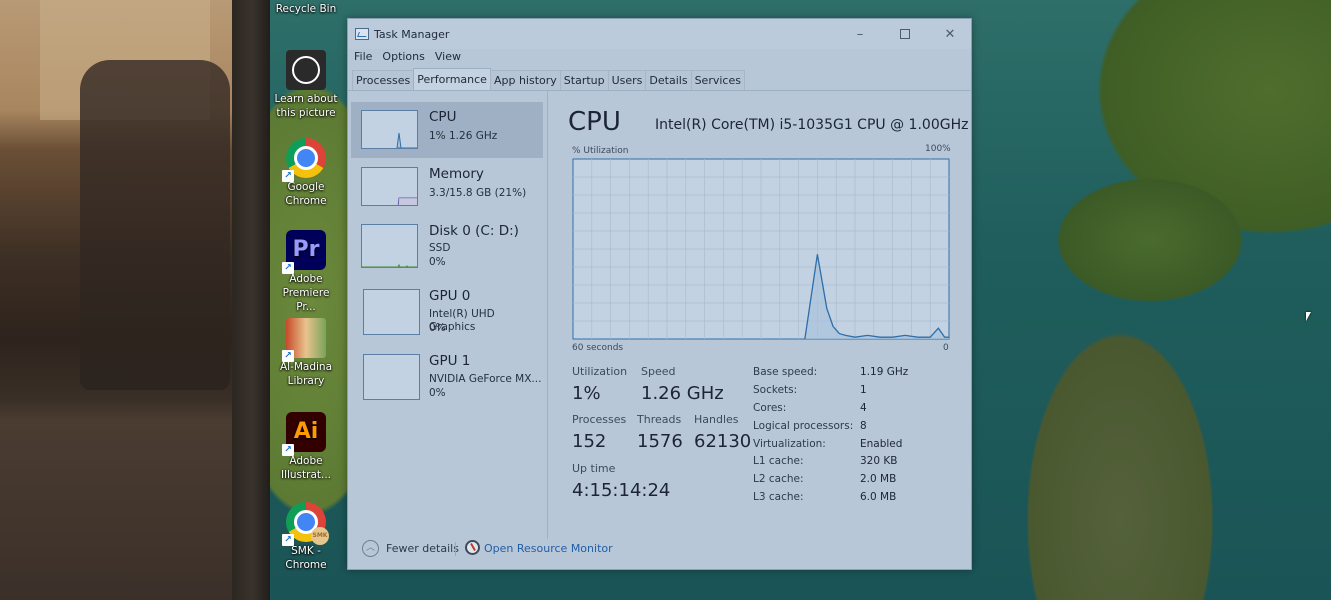 The width and height of the screenshot is (1331, 600). Describe the element at coordinates (775, 390) in the screenshot. I see `spec-label: Sockets:` at that location.